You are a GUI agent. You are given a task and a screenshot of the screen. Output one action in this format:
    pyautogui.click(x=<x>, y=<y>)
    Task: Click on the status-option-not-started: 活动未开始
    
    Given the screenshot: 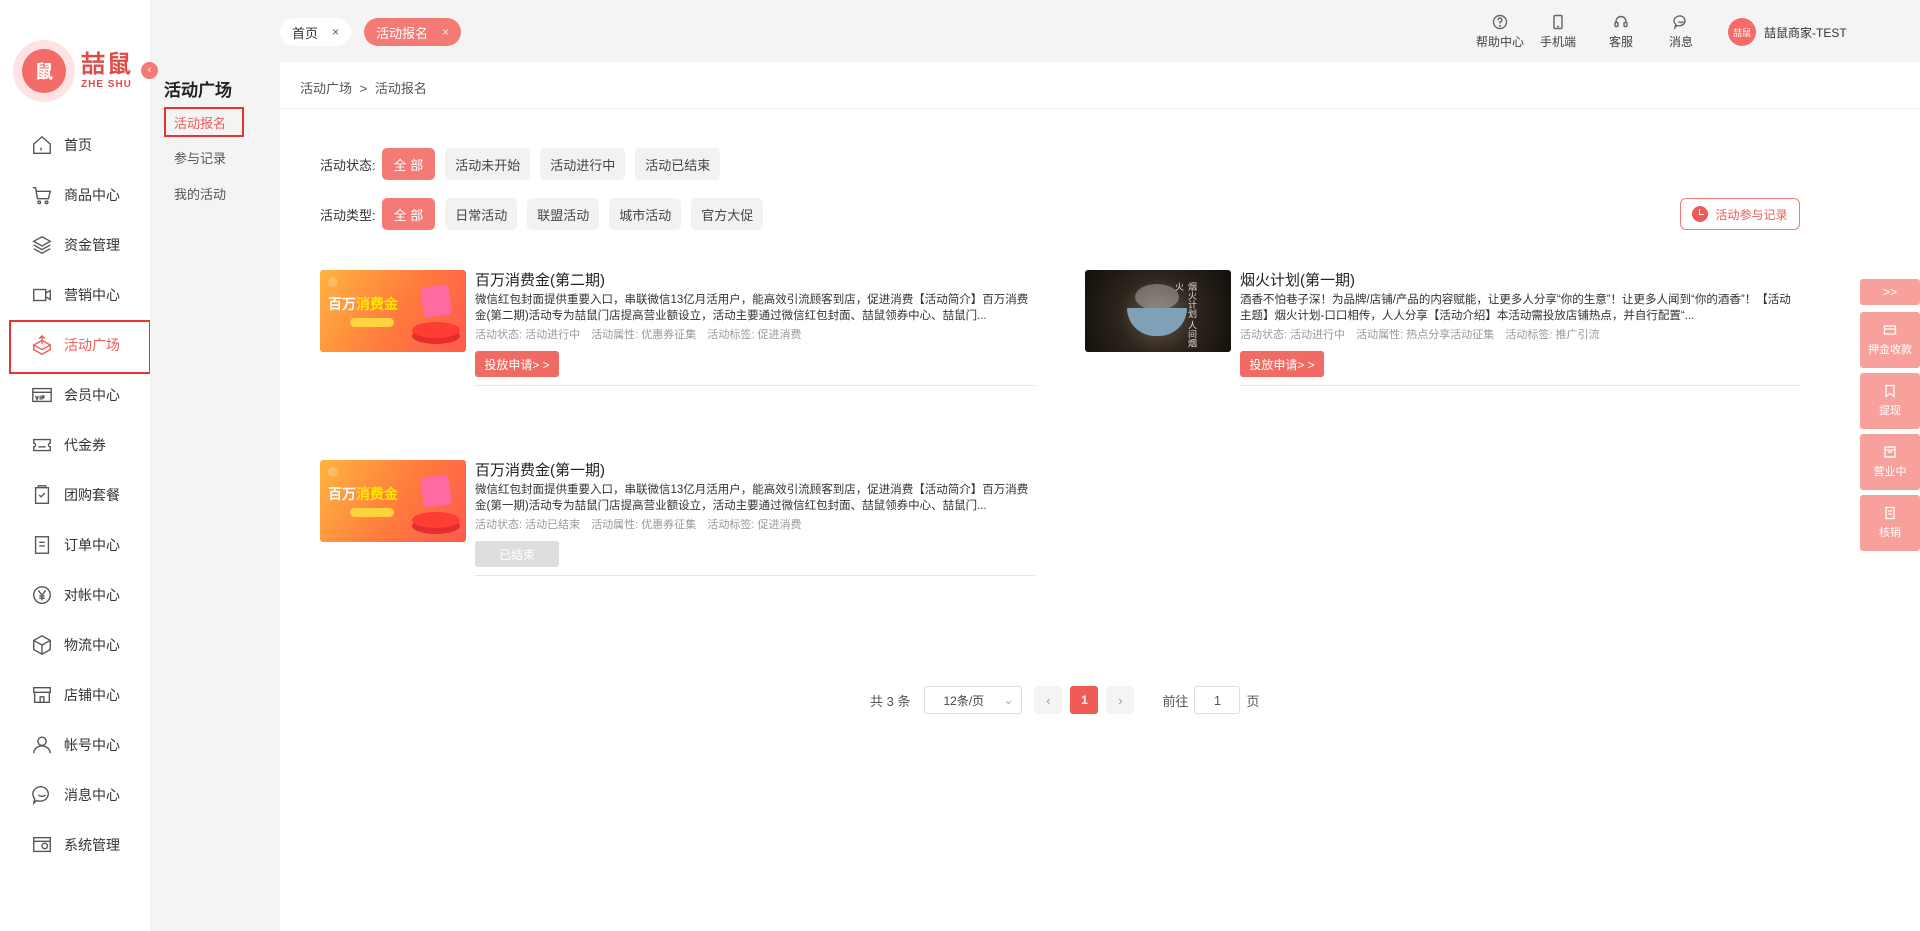 What is the action you would take?
    pyautogui.click(x=488, y=164)
    